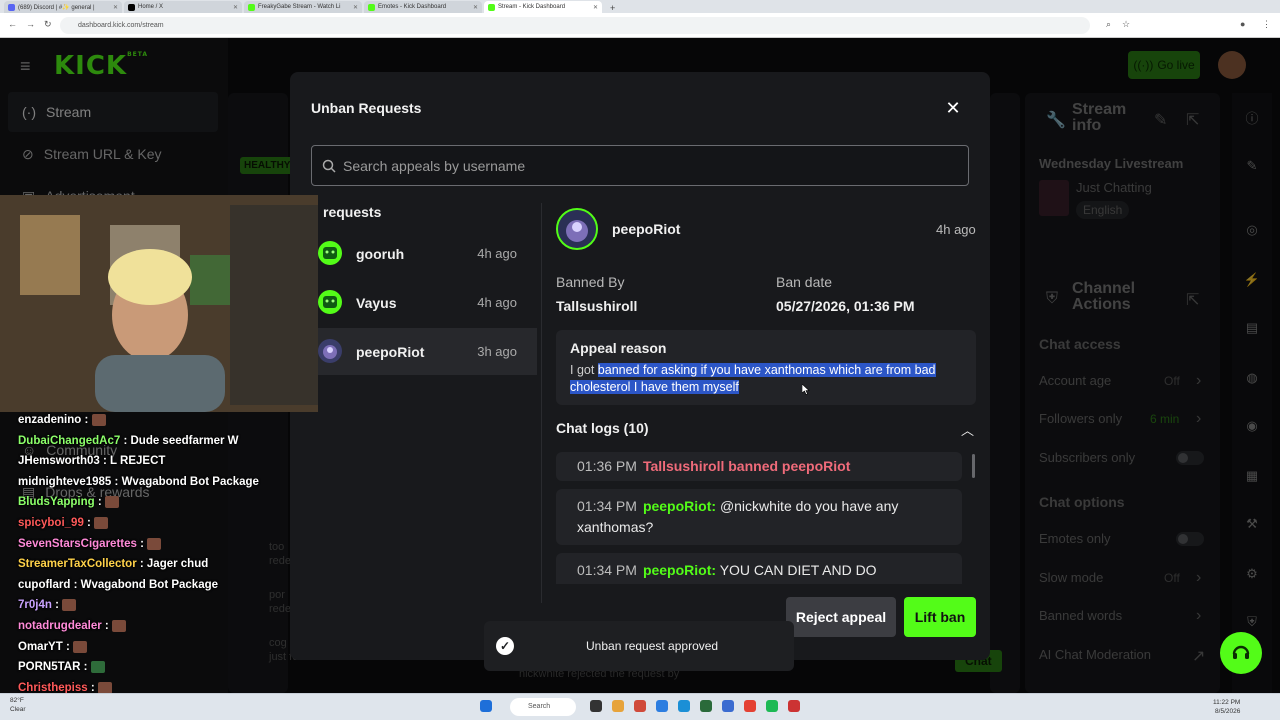 The image size is (1280, 720). Describe the element at coordinates (1228, 711) in the screenshot. I see `clock-date: 8/5/2026` at that location.